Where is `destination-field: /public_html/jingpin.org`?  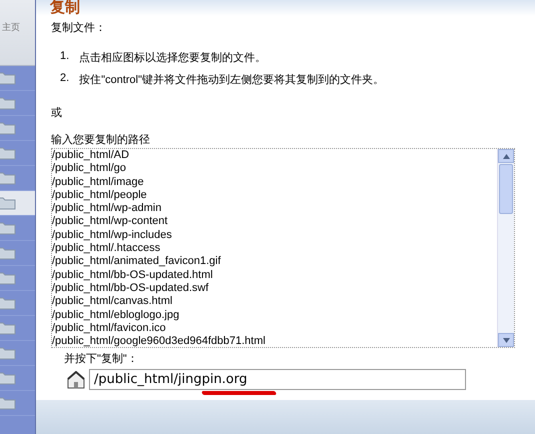 destination-field: /public_html/jingpin.org is located at coordinates (277, 379).